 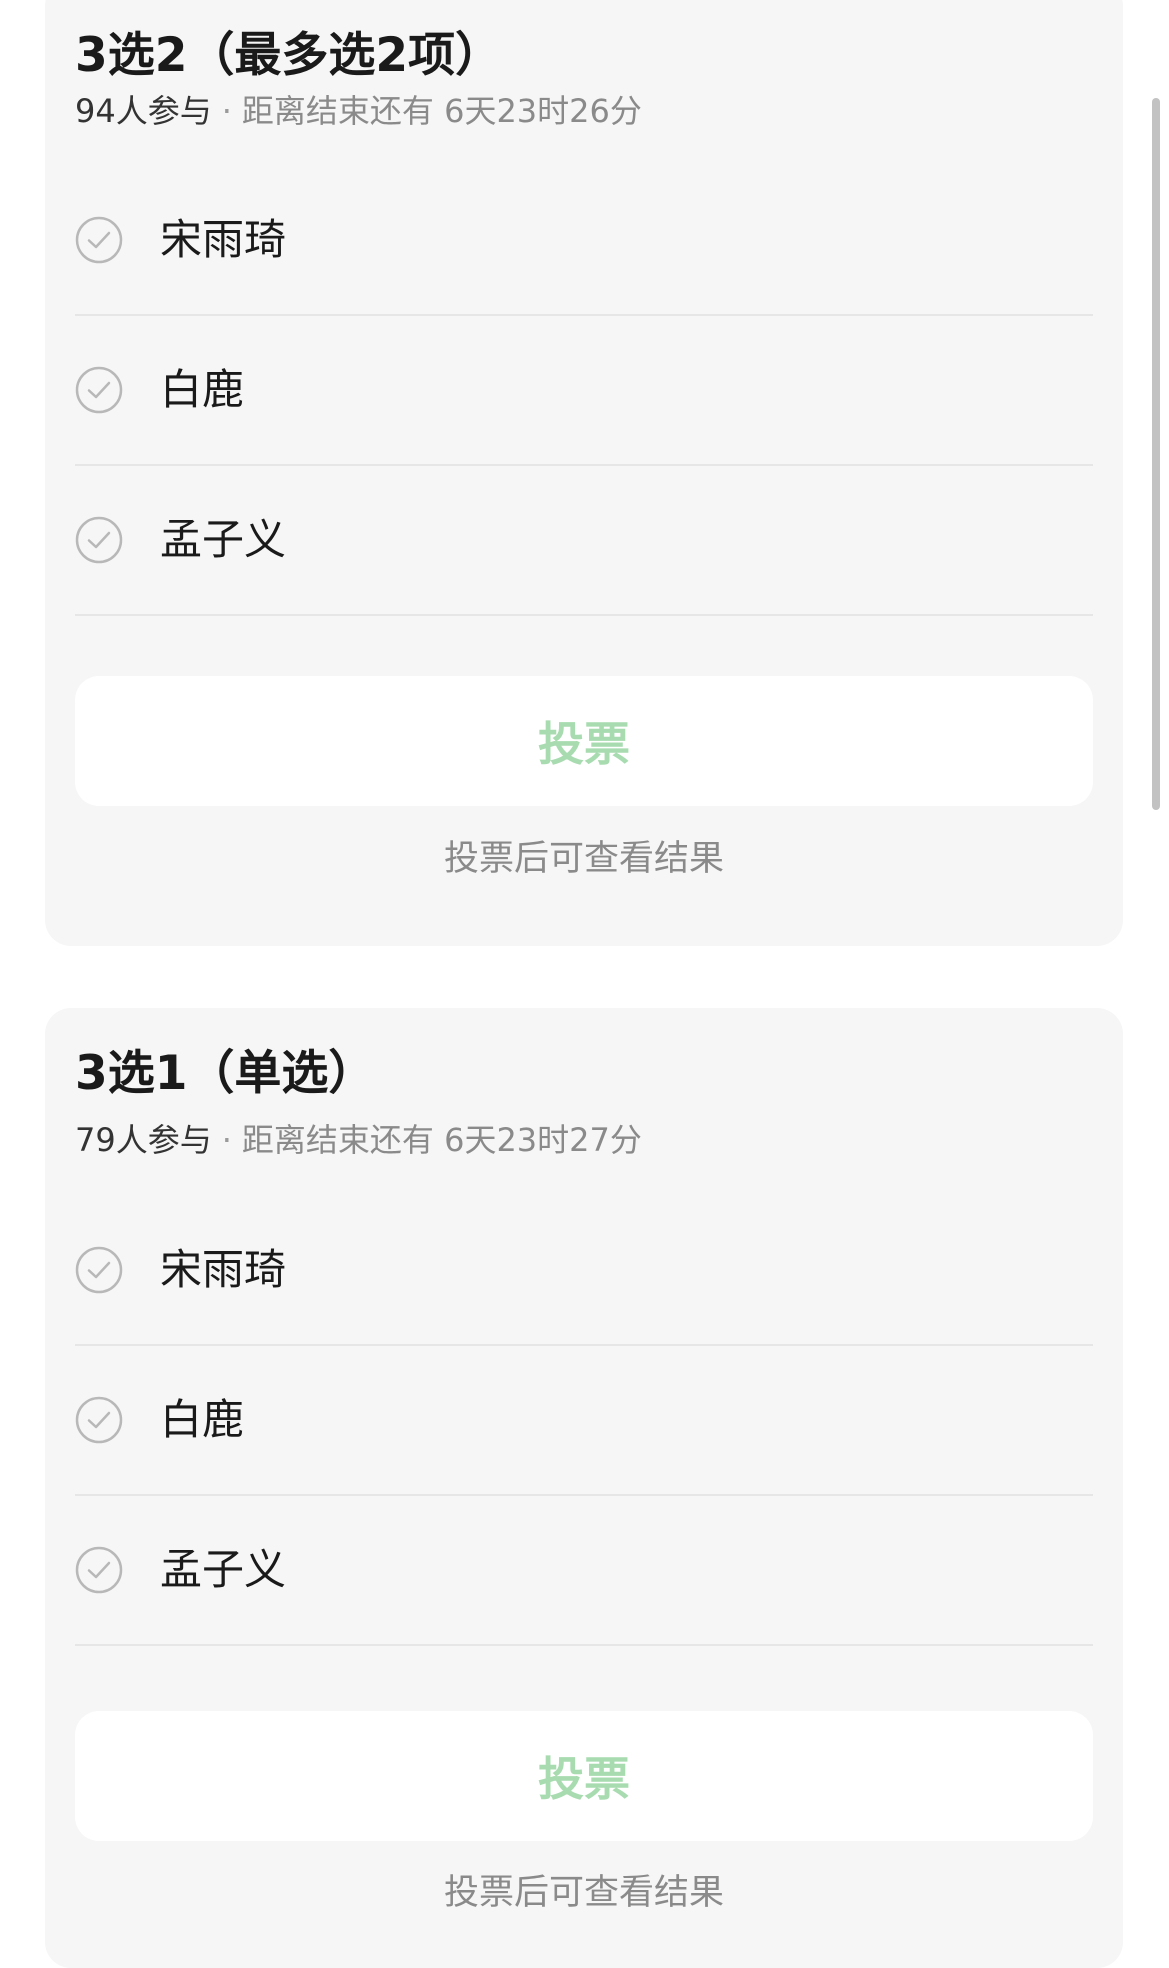 I want to click on participant-count: 94人参与, so click(x=143, y=111).